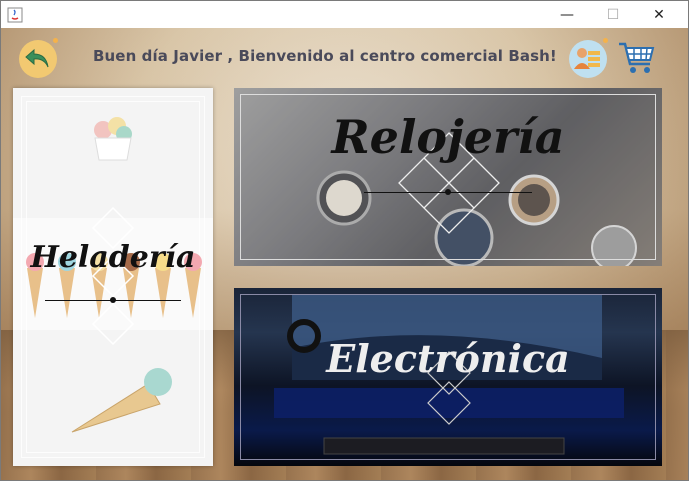 The image size is (689, 481). I want to click on profile-button, so click(588, 59).